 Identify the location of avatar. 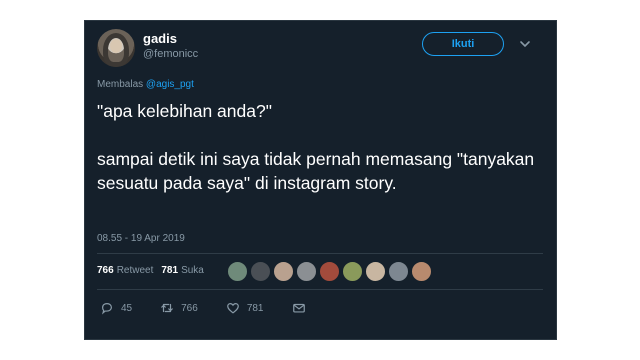
(116, 48).